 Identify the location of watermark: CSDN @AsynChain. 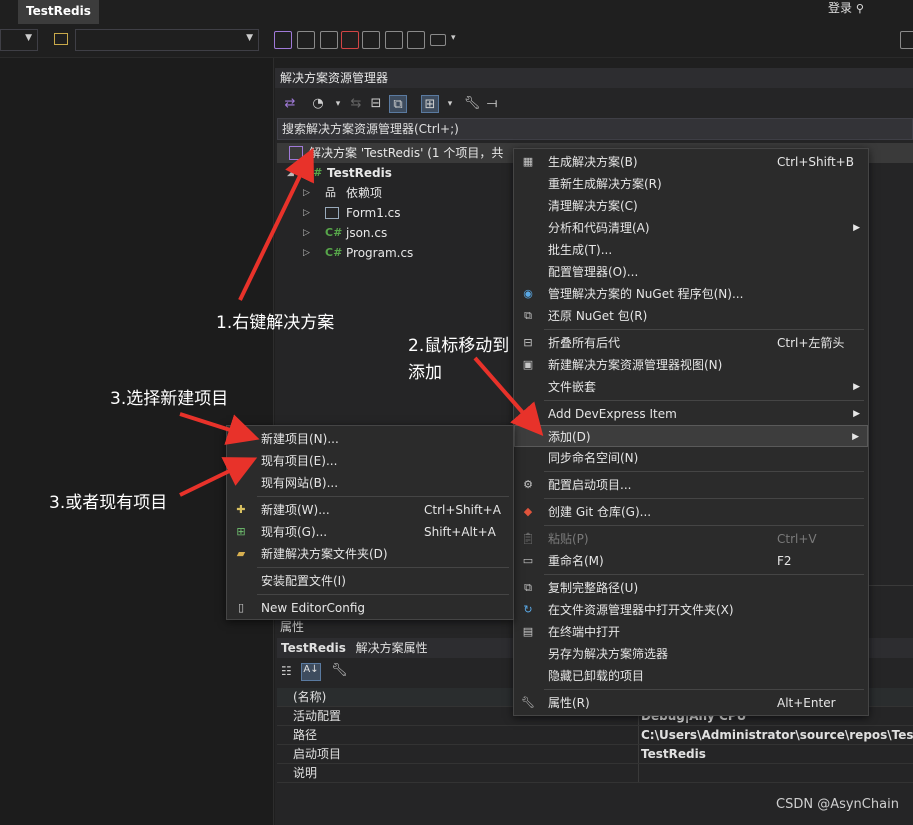
(837, 804).